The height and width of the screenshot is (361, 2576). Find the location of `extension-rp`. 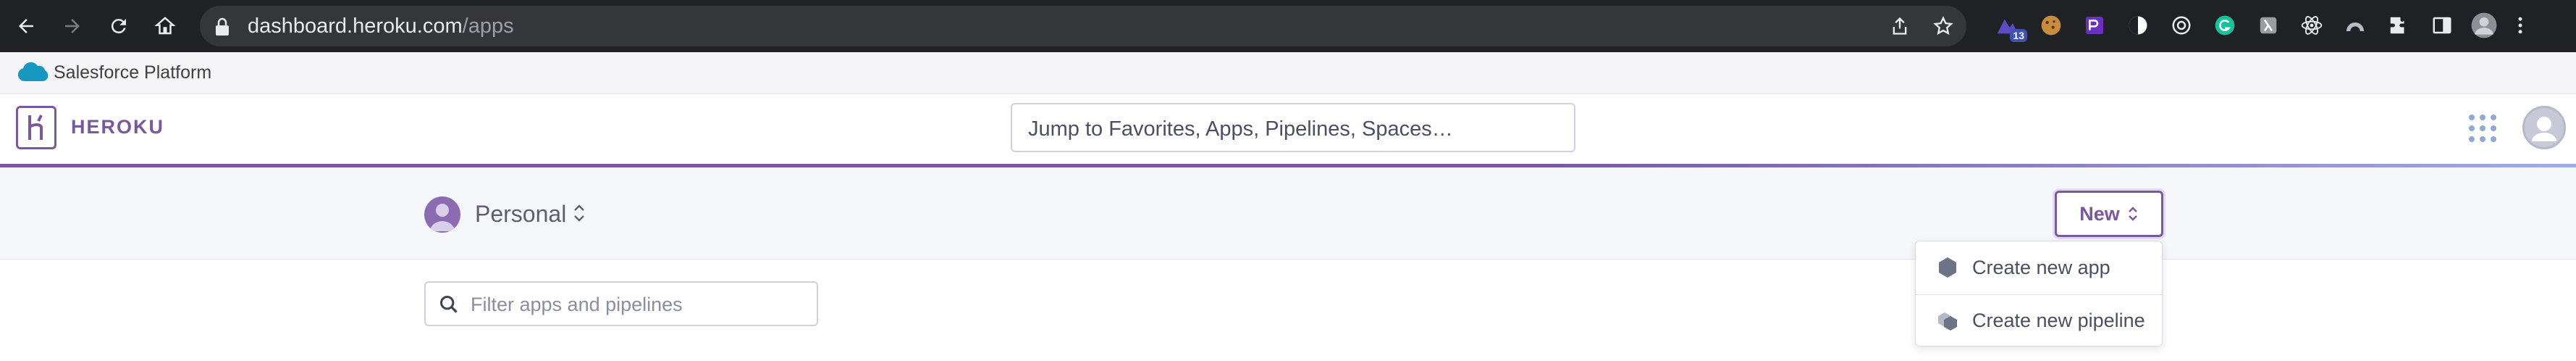

extension-rp is located at coordinates (2094, 25).